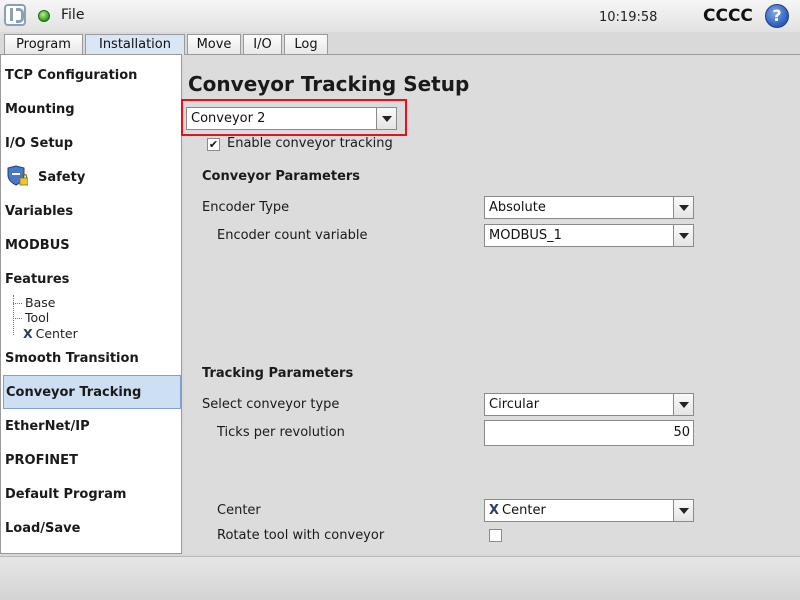 This screenshot has width=800, height=600. Describe the element at coordinates (91, 427) in the screenshot. I see `sidebar-item-ethernet-ip: EtherNet/IP` at that location.